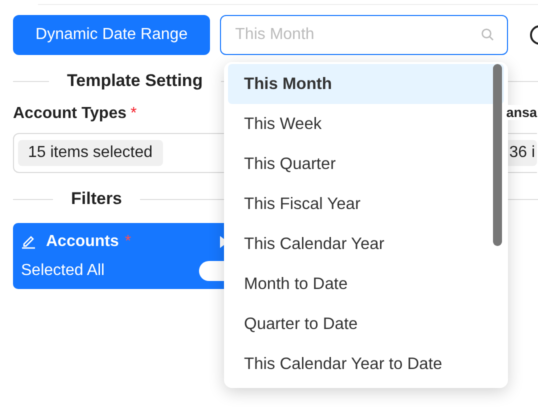  I want to click on search-field: This Month, so click(364, 35).